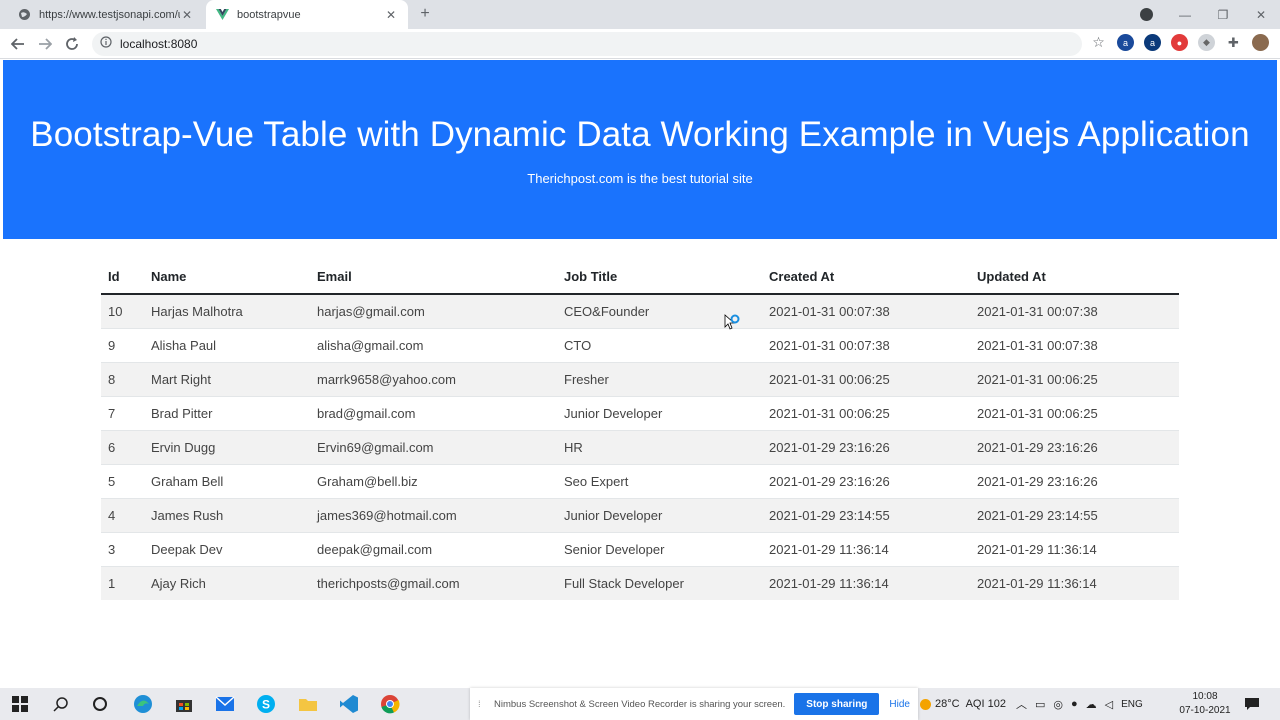 The width and height of the screenshot is (1280, 720). I want to click on globe-icon, so click(24, 14).